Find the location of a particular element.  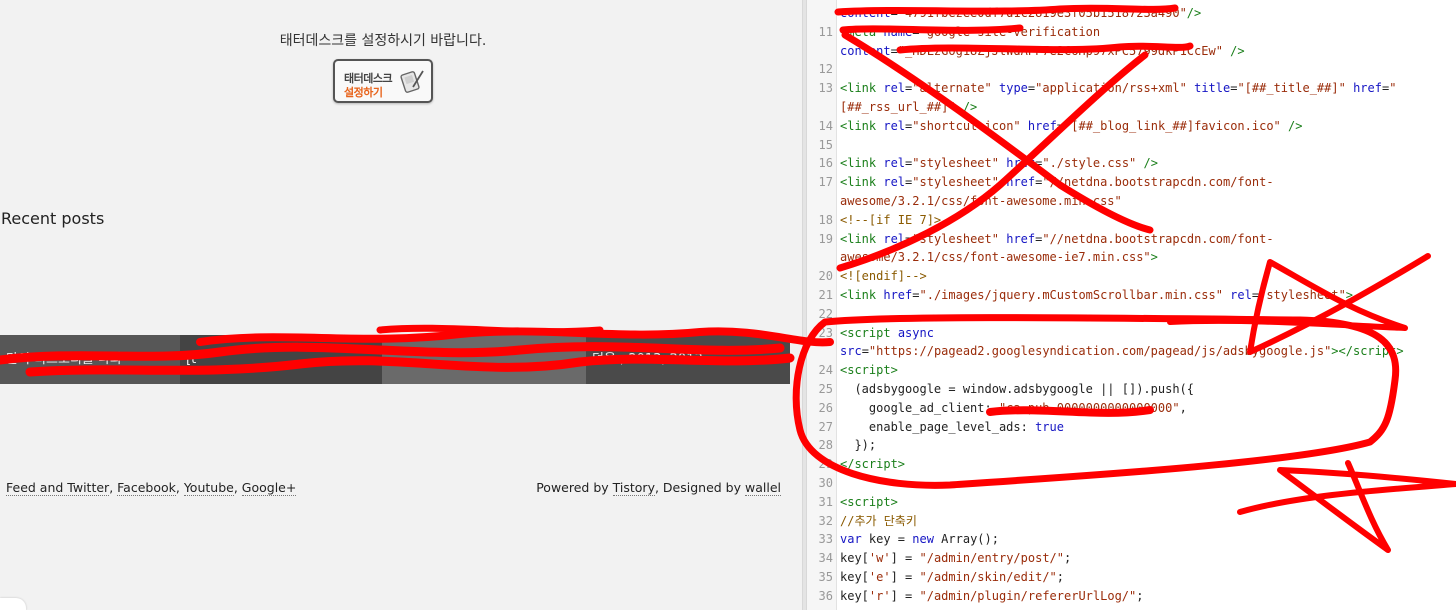

line-number: 20 is located at coordinates (825, 276).